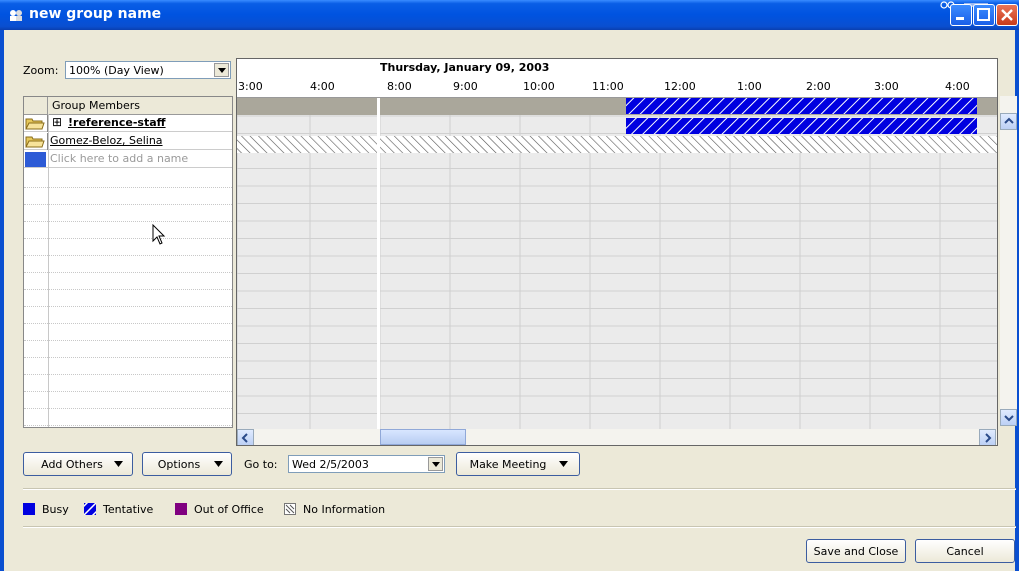 This screenshot has width=1019, height=571. I want to click on make-meeting-button: Make Meeting, so click(518, 464).